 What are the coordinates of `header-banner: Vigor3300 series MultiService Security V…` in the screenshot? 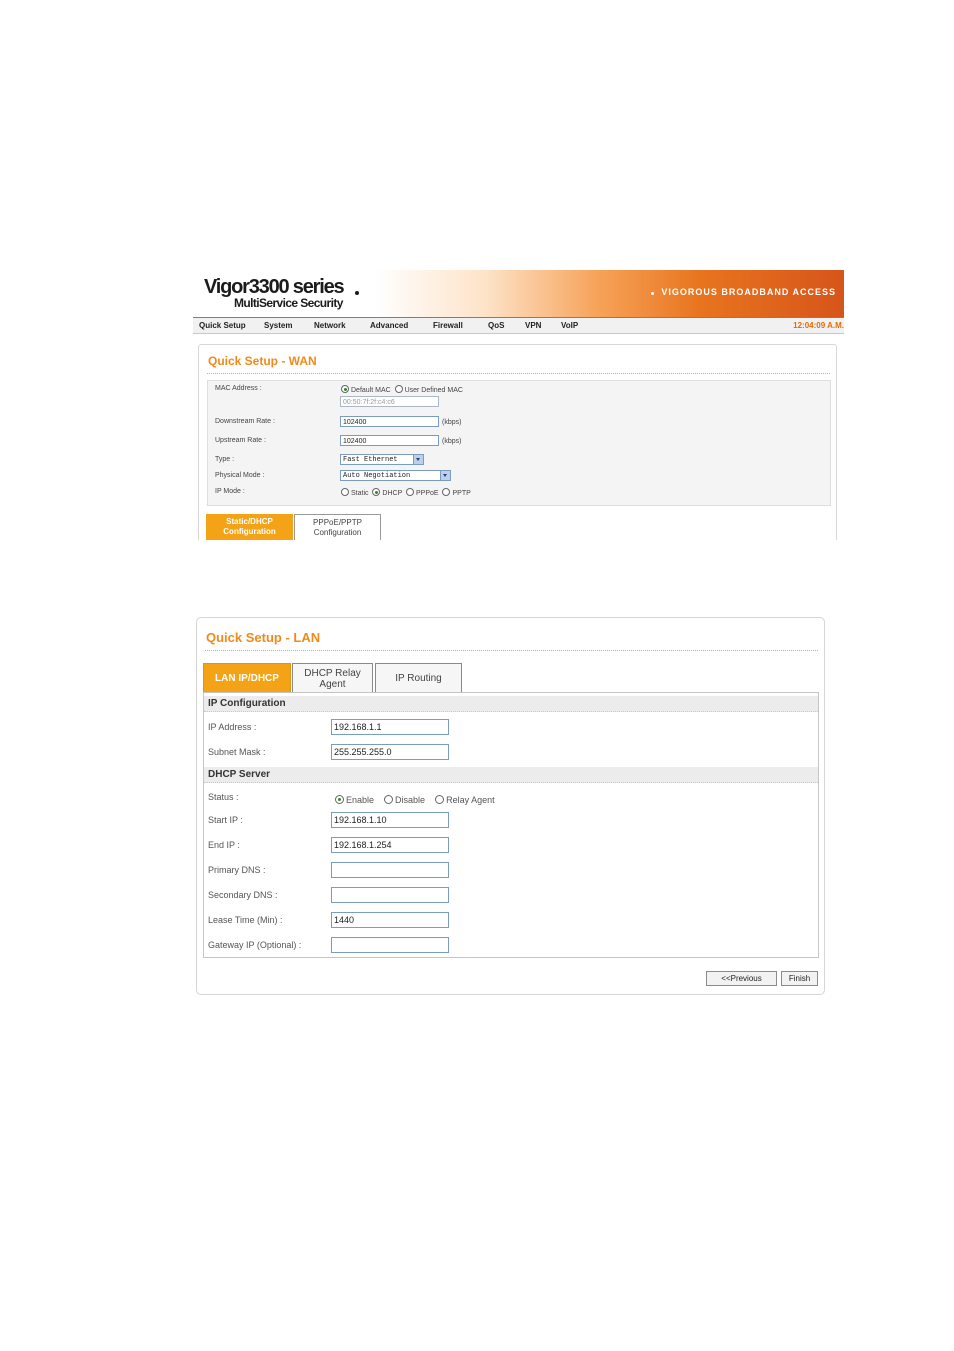 It's located at (518, 294).